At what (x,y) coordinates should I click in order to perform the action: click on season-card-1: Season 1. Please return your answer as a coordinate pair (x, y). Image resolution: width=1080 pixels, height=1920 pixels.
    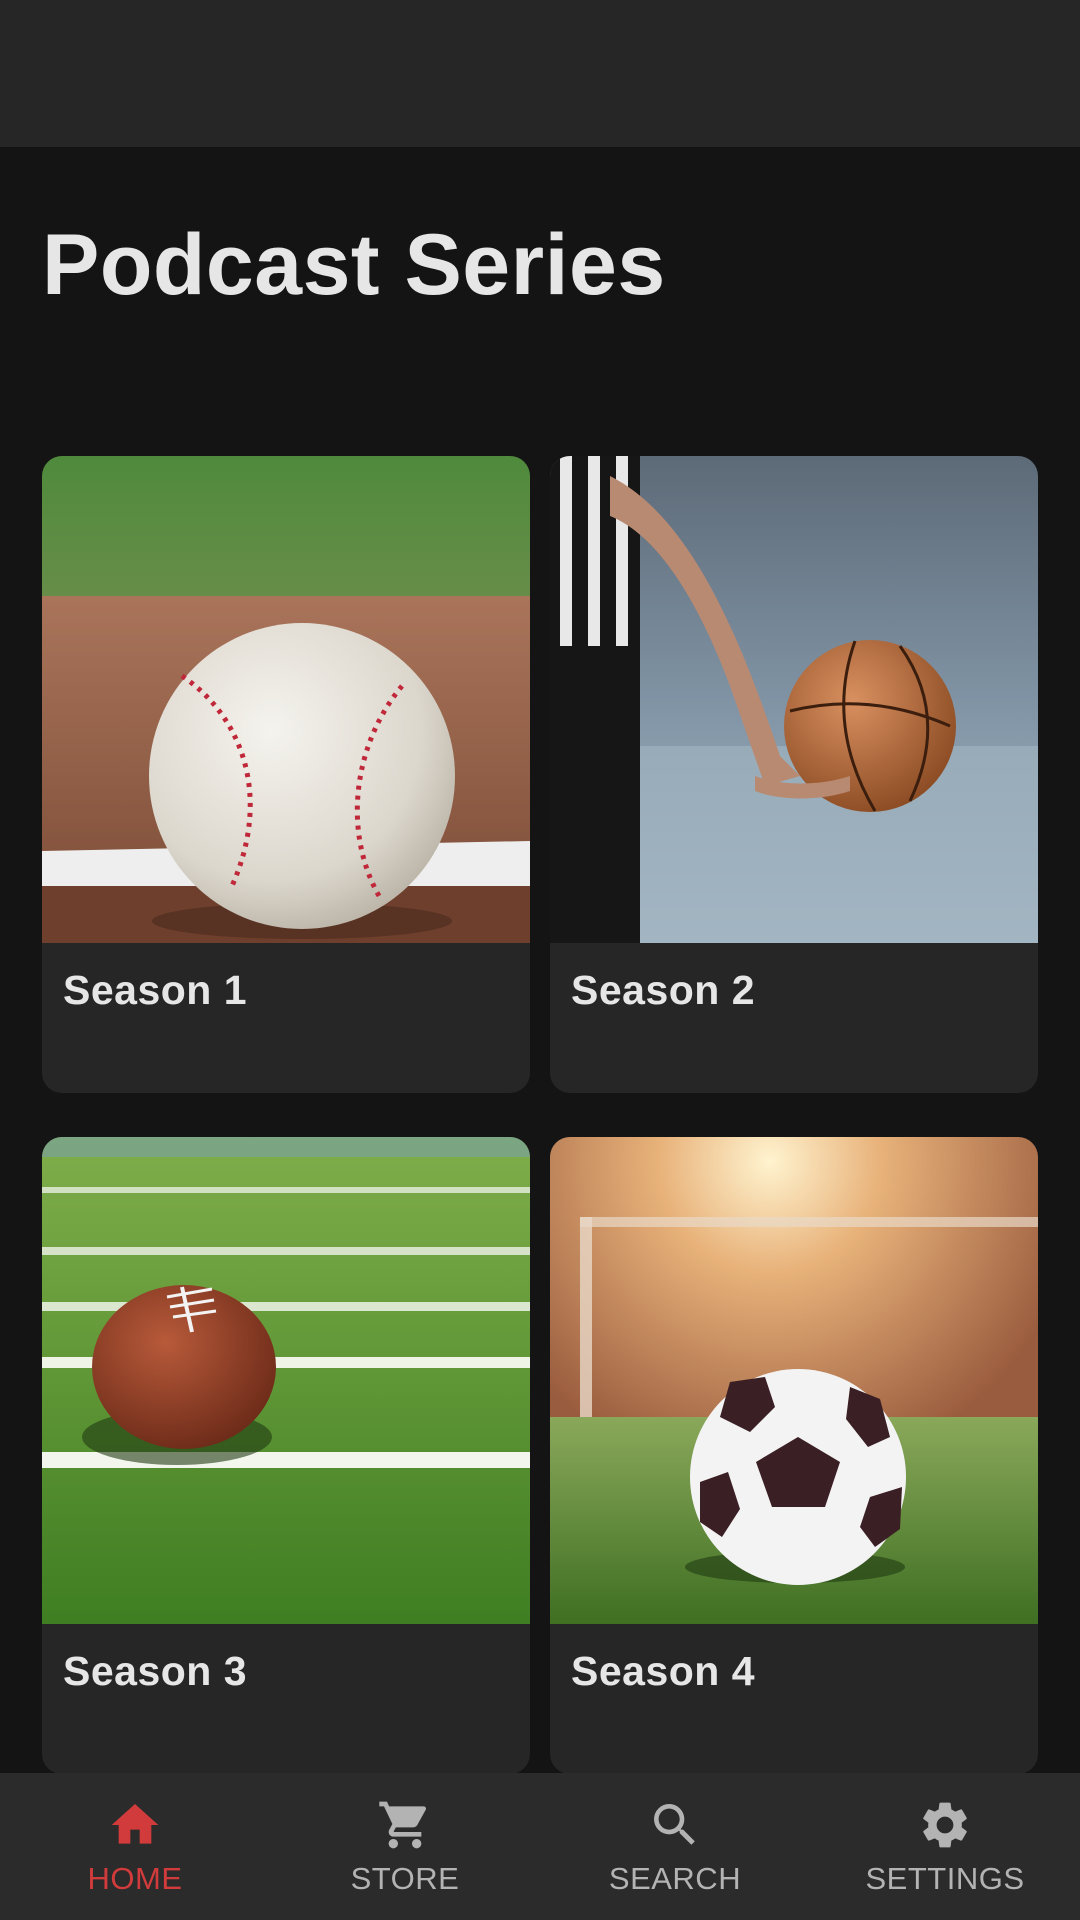
    Looking at the image, I should click on (286, 774).